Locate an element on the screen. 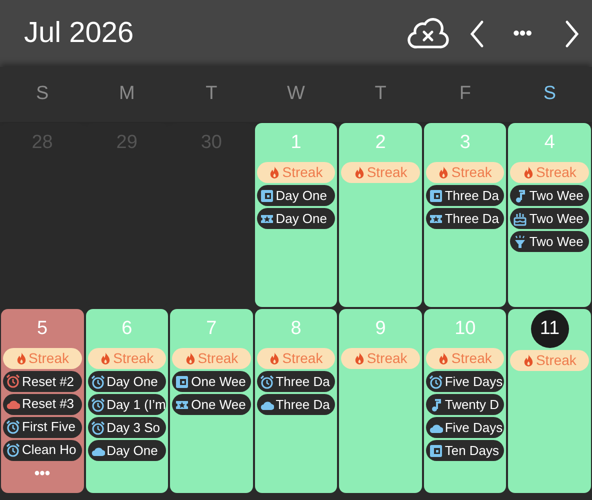  event-pill: Day 1 (I’m is located at coordinates (127, 404).